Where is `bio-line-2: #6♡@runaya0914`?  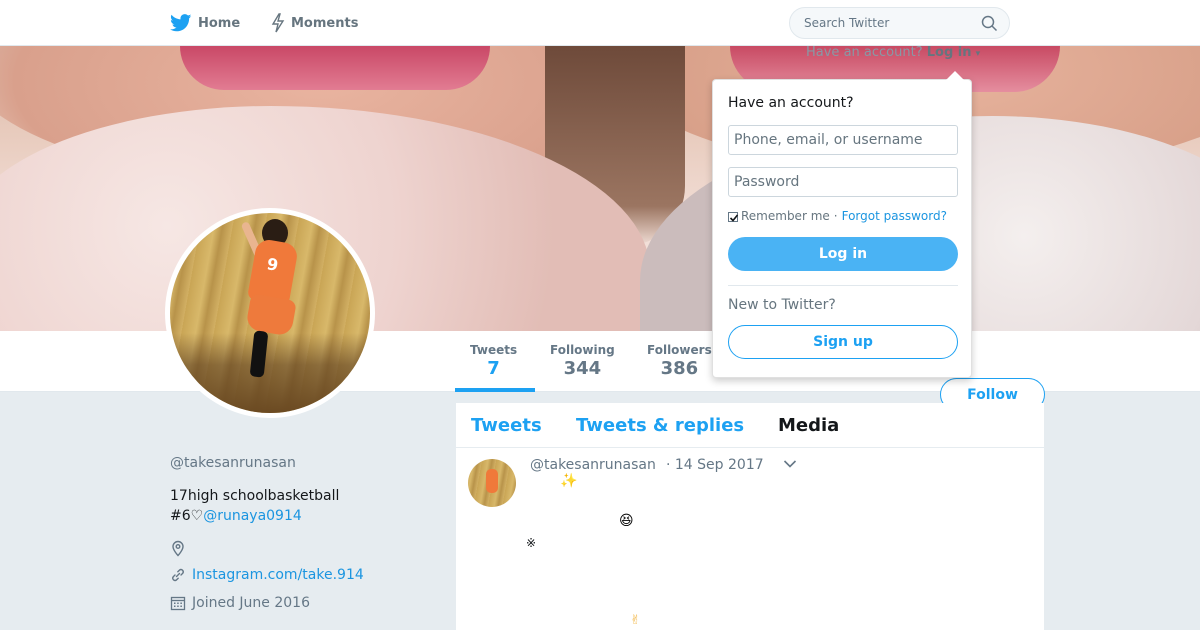 bio-line-2: #6♡@runaya0914 is located at coordinates (290, 516).